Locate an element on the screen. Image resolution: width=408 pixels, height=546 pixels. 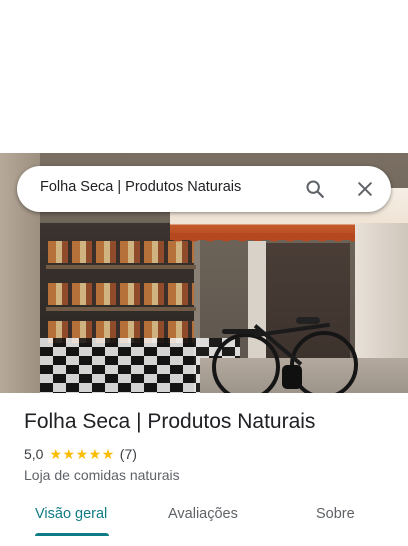
rating-row: 5,0 ★ ★ ★ ★ ★ (7) is located at coordinates (80, 454).